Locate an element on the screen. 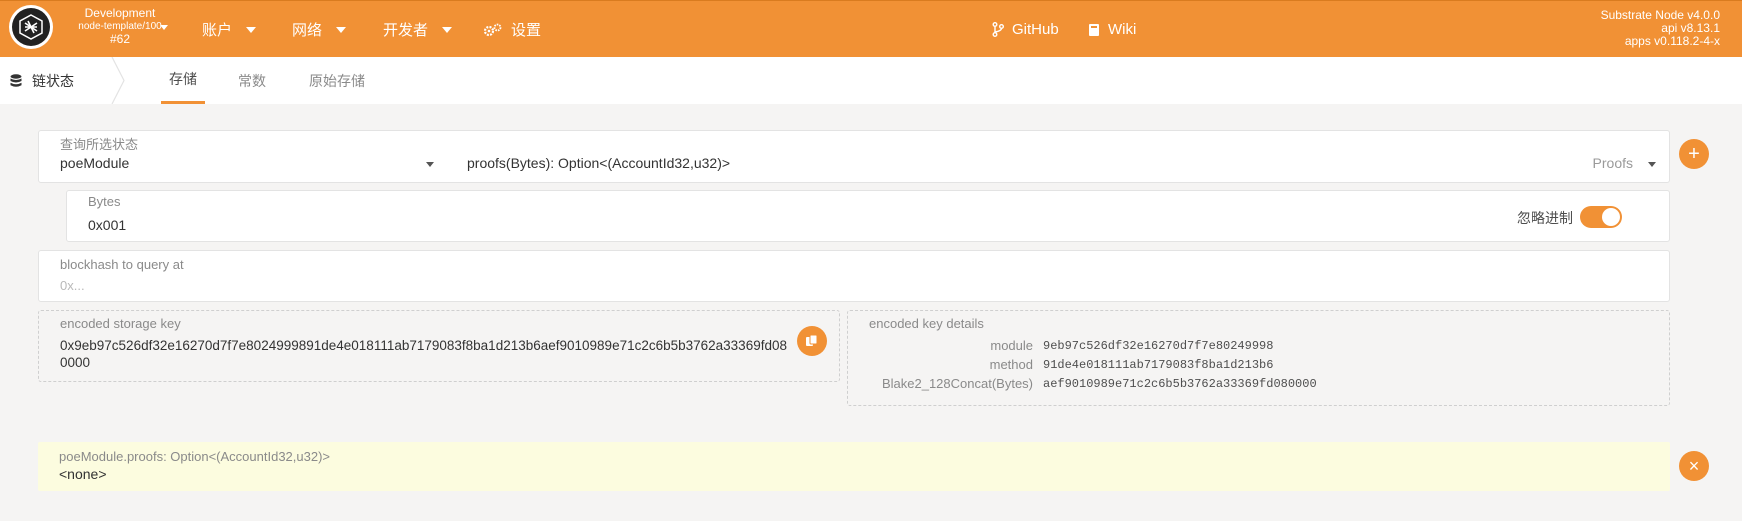 This screenshot has height=521, width=1742. key-detail-value: 9eb97c526df32e16270d7f7e80249998 is located at coordinates (1158, 345).